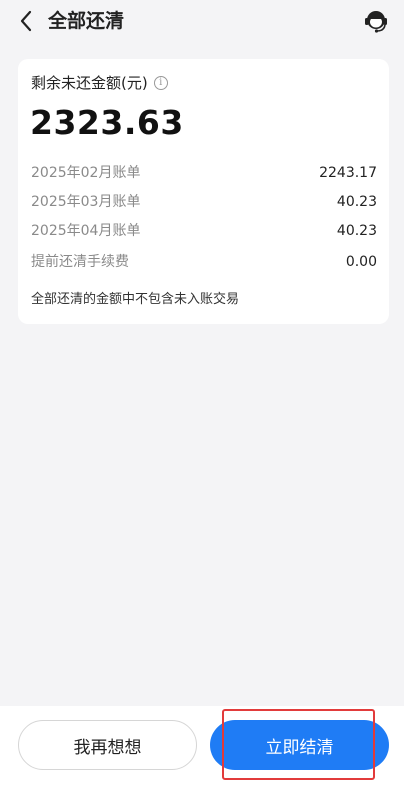 Image resolution: width=404 pixels, height=790 pixels. What do you see at coordinates (361, 262) in the screenshot?
I see `fee-value: 0.00` at bounding box center [361, 262].